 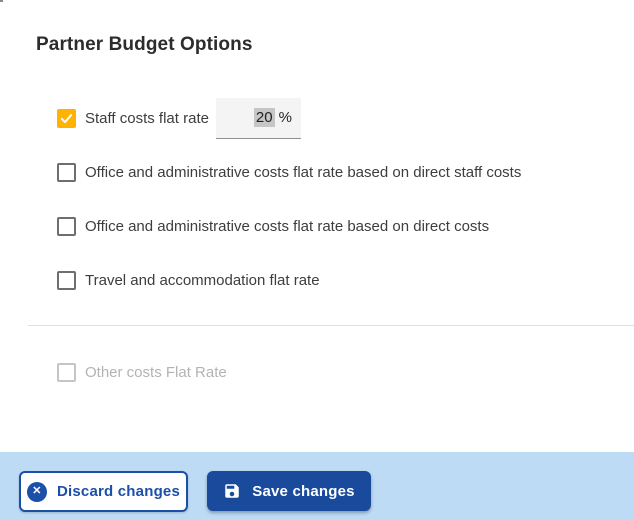 I want to click on office-admin-direct-checkbox, so click(x=66, y=226).